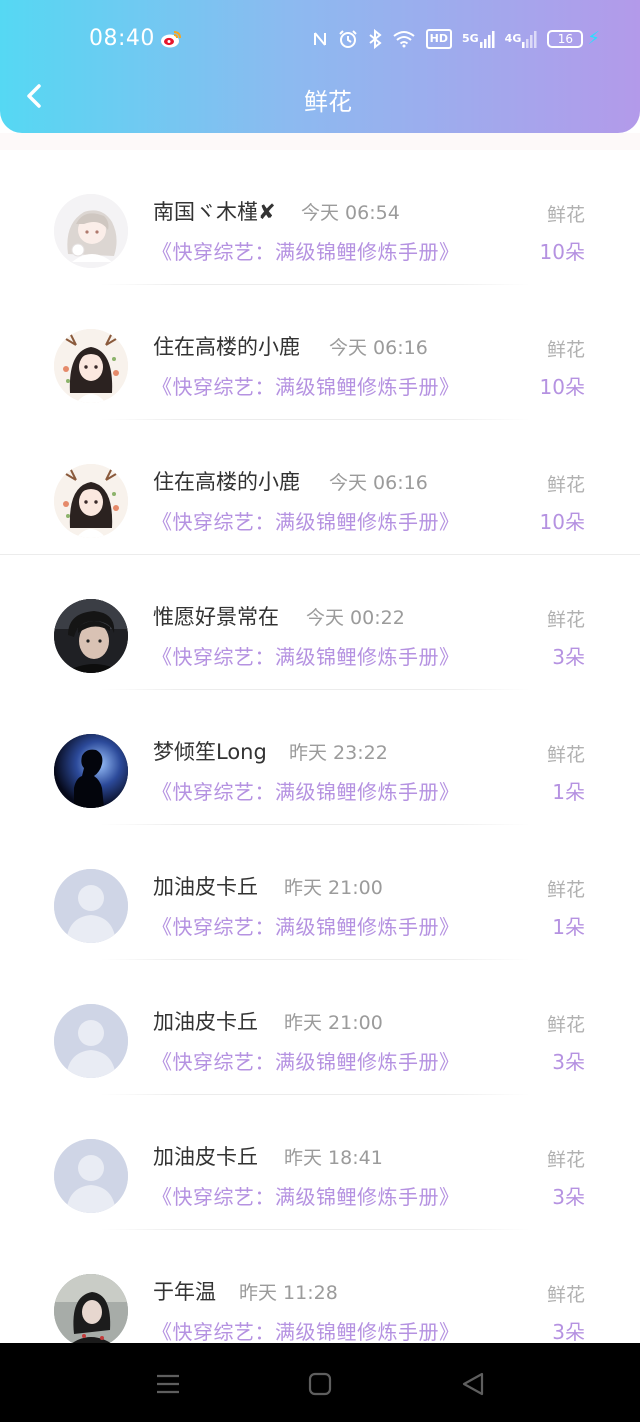 The width and height of the screenshot is (640, 1422). Describe the element at coordinates (288, 1293) in the screenshot. I see `send-time: 昨天 11:28` at that location.